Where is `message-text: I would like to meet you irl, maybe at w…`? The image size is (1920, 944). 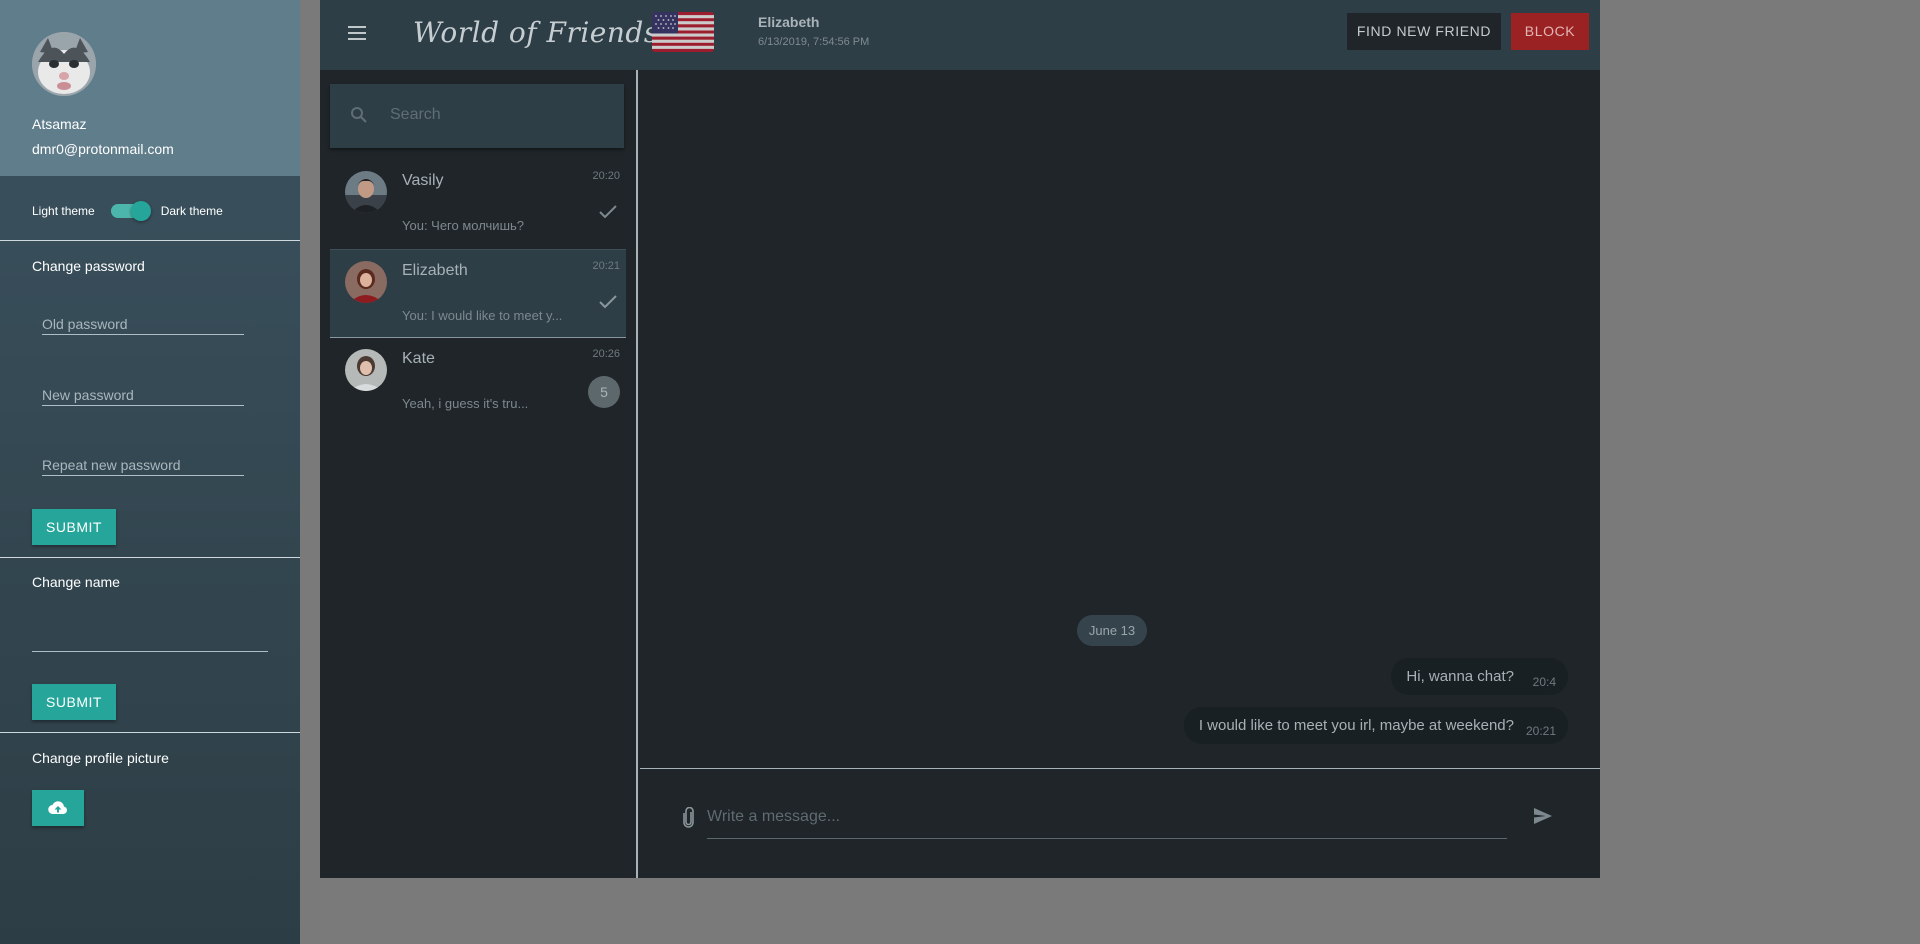 message-text: I would like to meet you irl, maybe at w… is located at coordinates (1356, 725).